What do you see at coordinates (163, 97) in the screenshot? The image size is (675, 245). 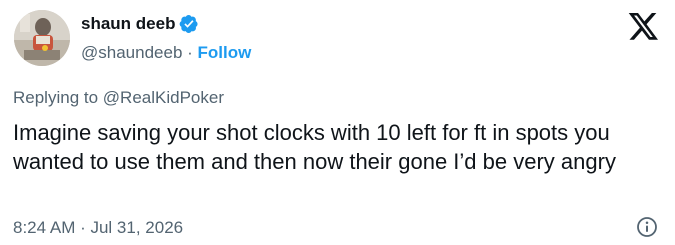 I see `reply-mention-link: @RealKidPoker` at bounding box center [163, 97].